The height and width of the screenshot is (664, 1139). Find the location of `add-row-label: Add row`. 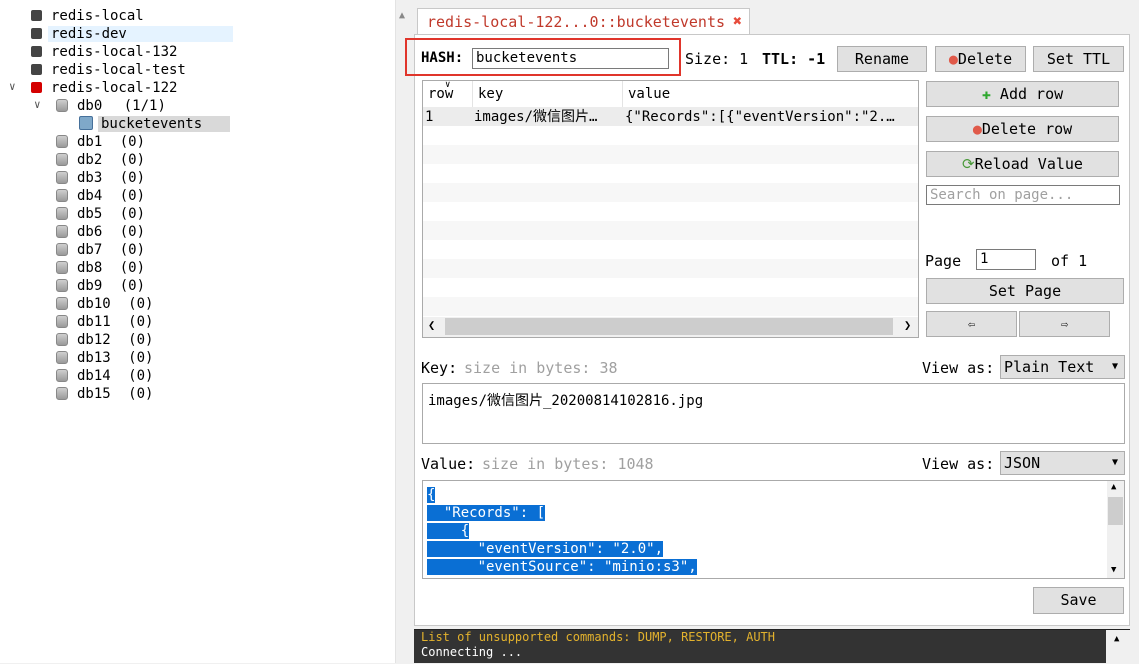

add-row-label: Add row is located at coordinates (1031, 94).